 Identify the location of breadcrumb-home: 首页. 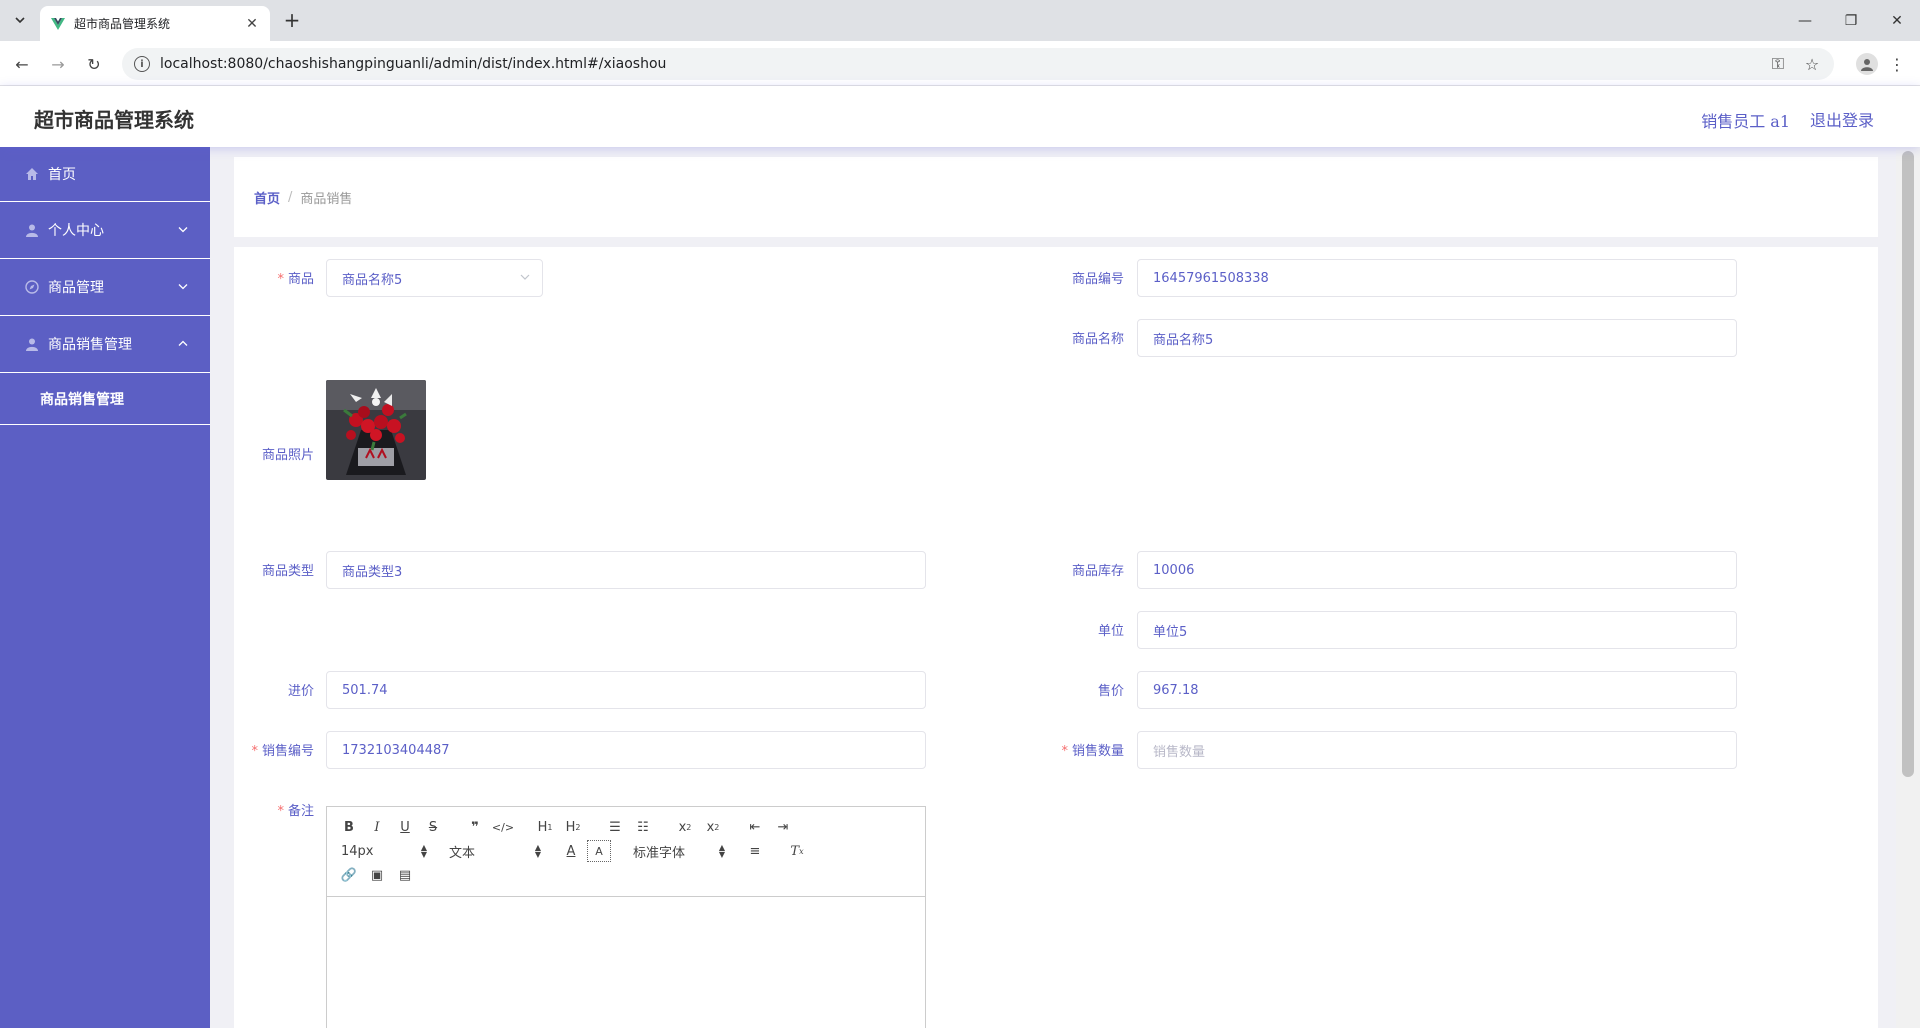
(267, 197).